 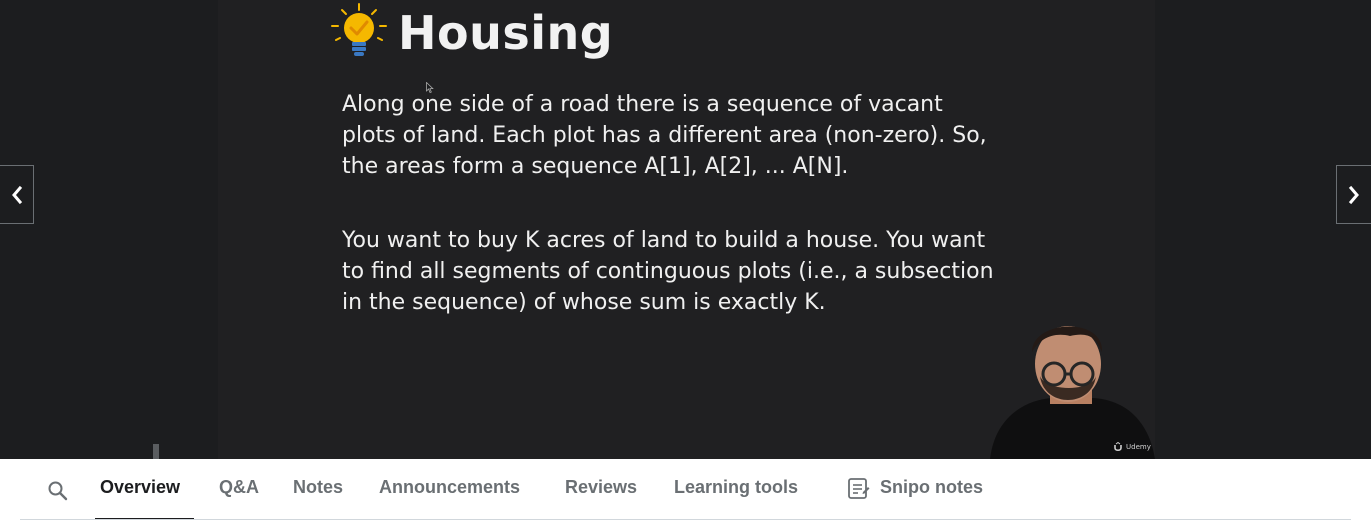 I want to click on tab-label: Snipo notes, so click(x=931, y=487).